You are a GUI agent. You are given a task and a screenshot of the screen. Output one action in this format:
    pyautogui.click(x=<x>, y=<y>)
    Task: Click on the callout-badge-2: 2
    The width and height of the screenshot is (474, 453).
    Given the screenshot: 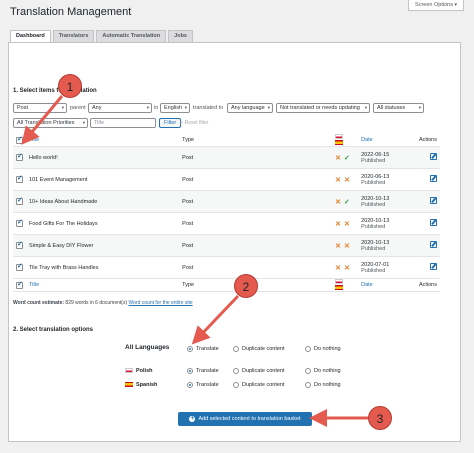 What is the action you would take?
    pyautogui.click(x=246, y=286)
    